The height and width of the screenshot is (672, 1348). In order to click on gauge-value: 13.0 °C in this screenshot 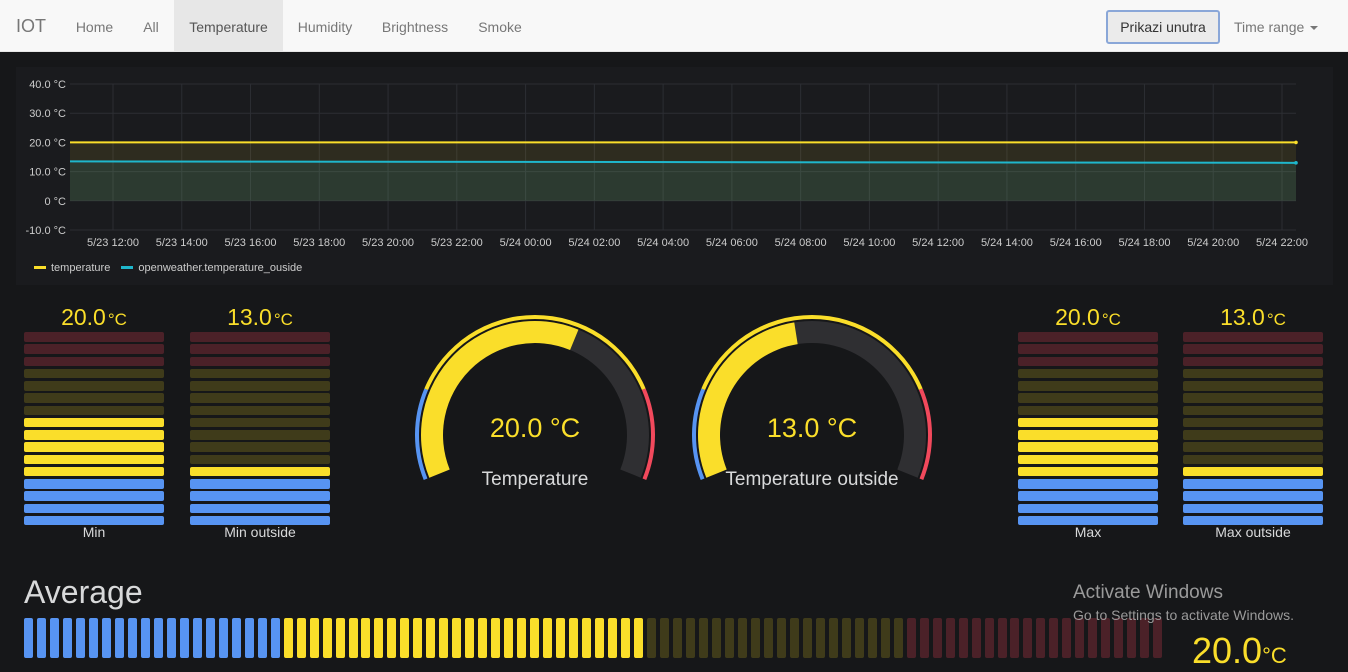, I will do `click(812, 428)`.